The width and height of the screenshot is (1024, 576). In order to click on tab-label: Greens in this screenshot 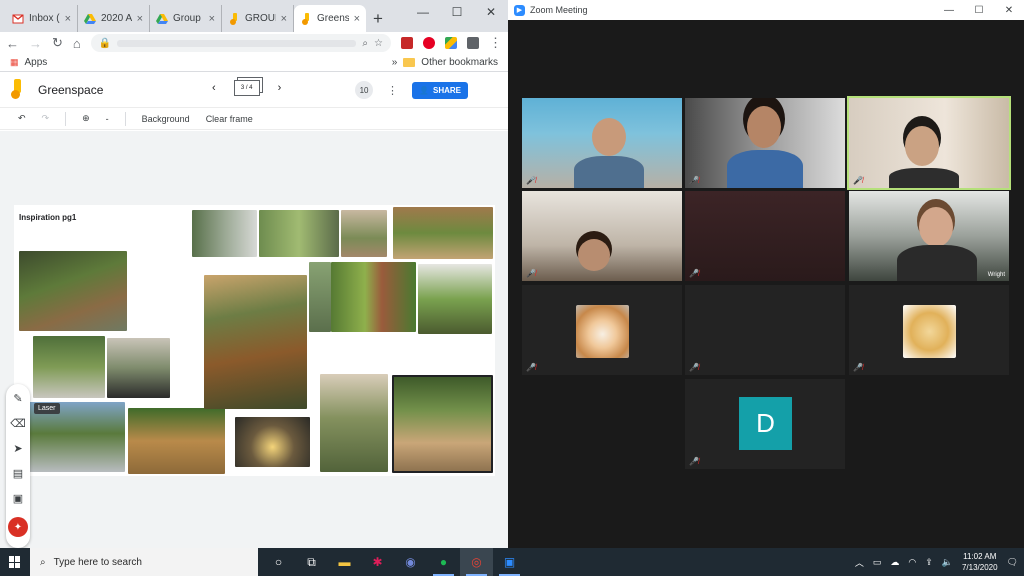, I will do `click(333, 18)`.